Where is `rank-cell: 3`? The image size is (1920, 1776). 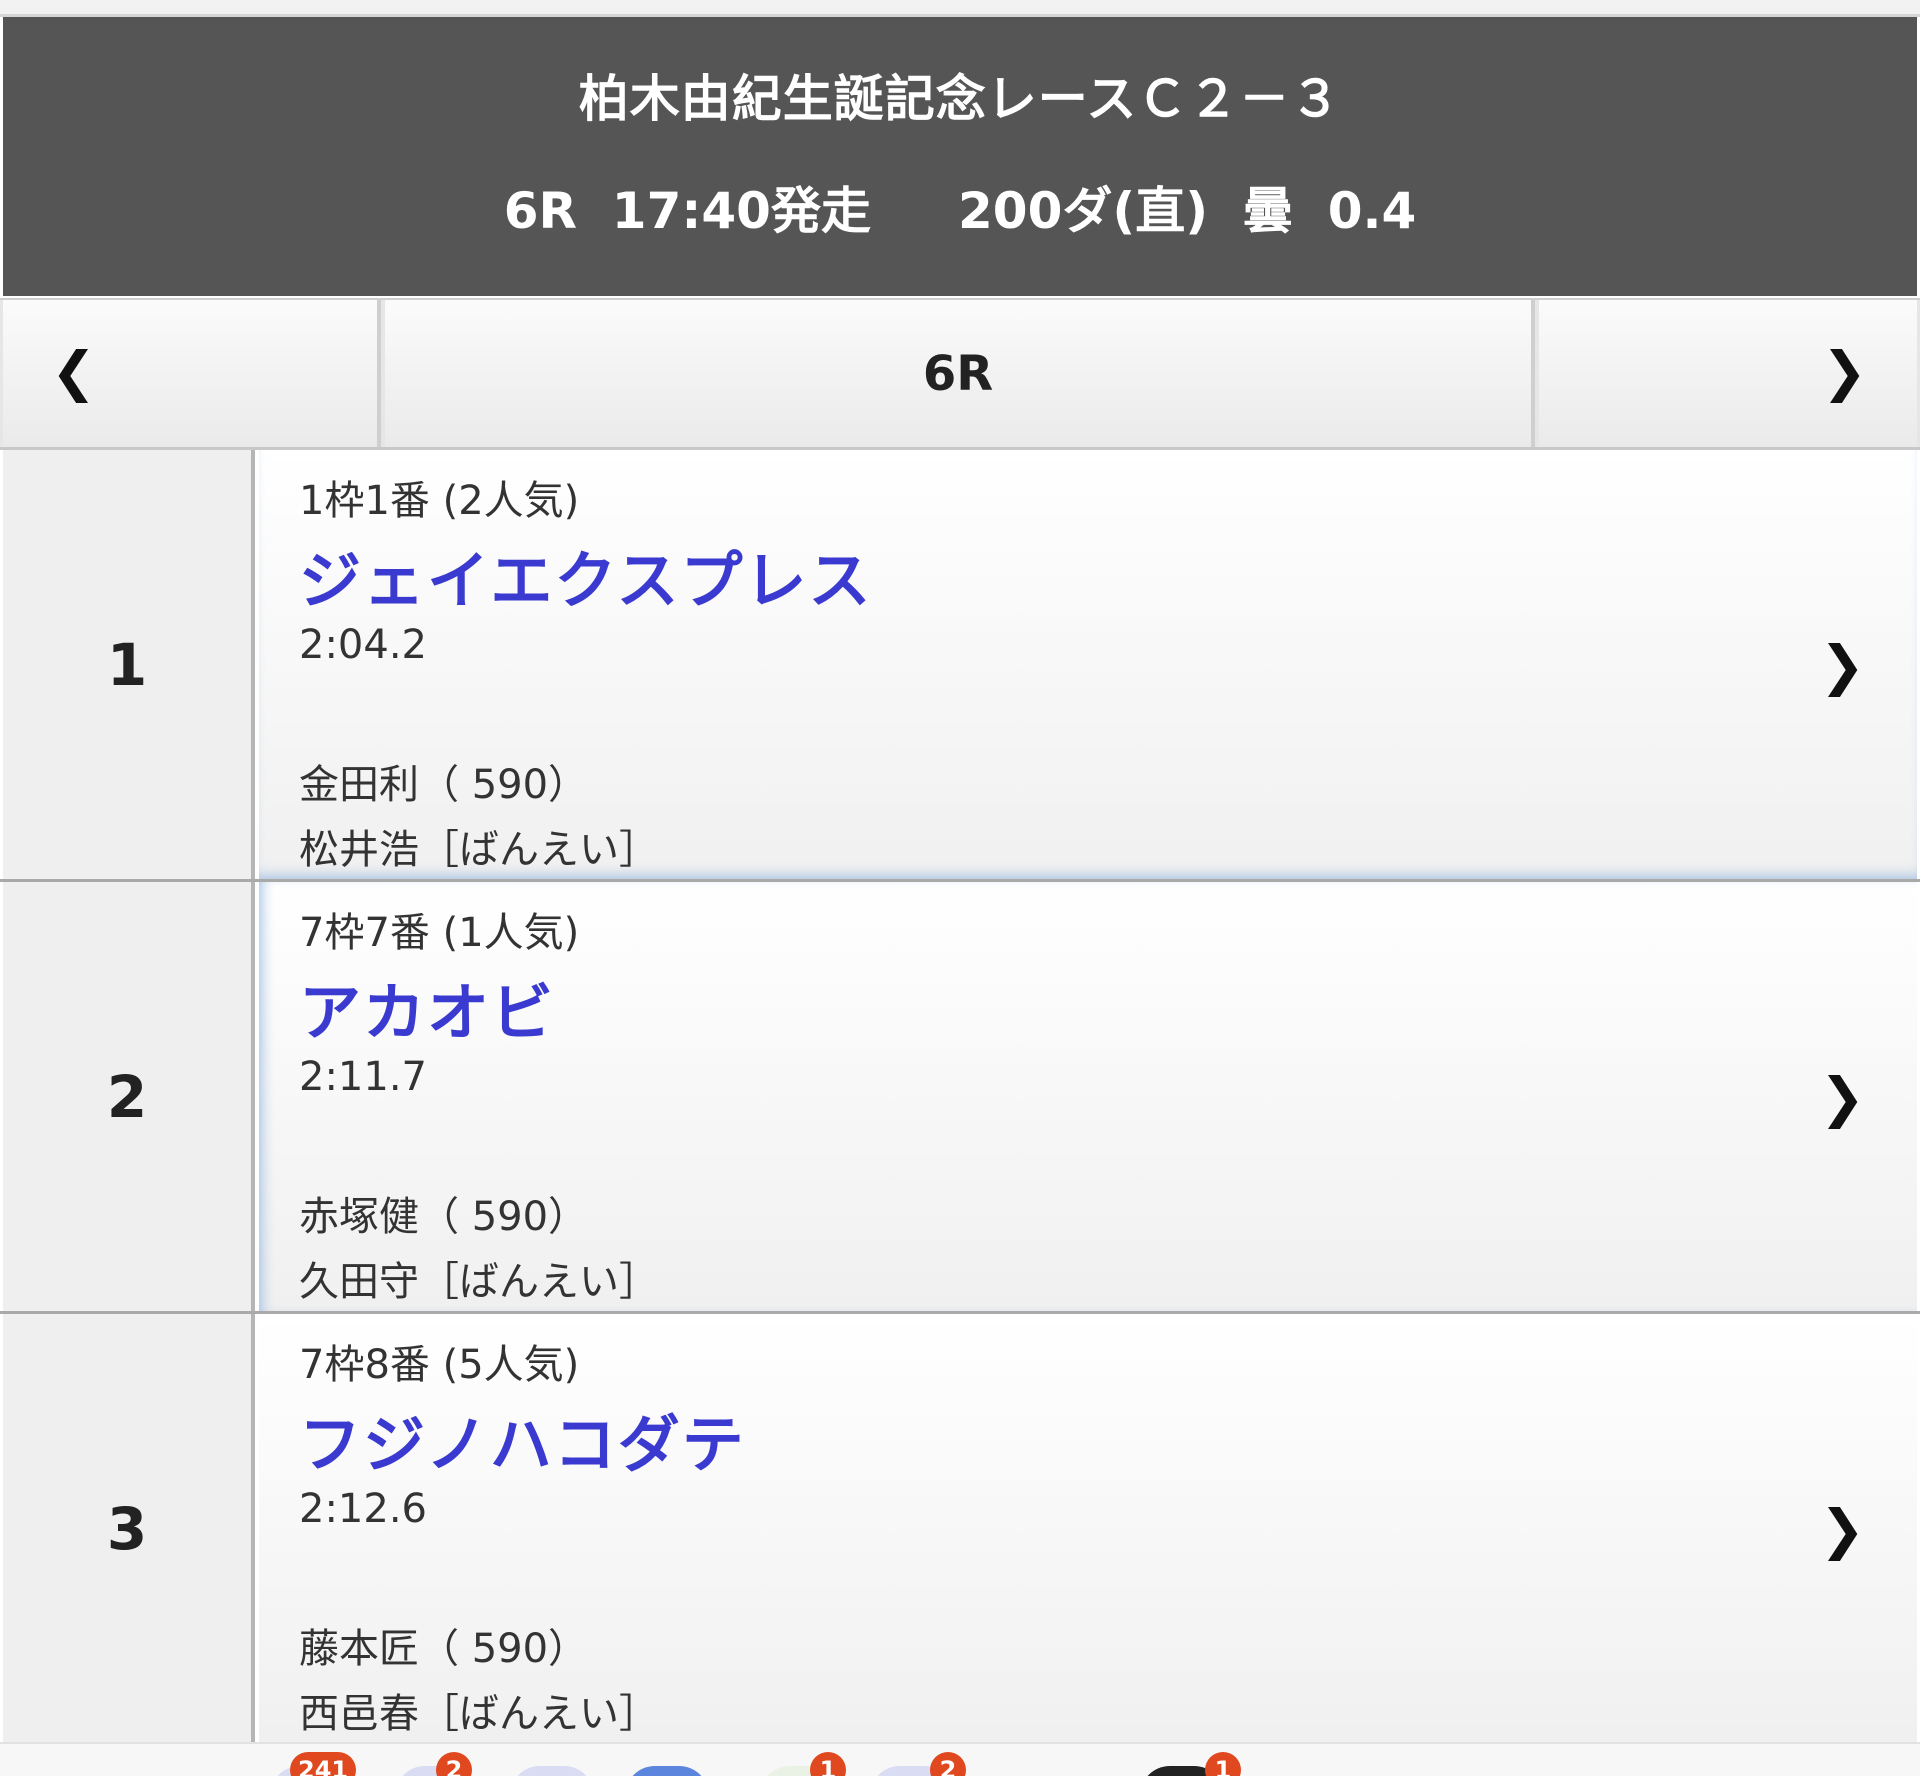 rank-cell: 3 is located at coordinates (129, 1528).